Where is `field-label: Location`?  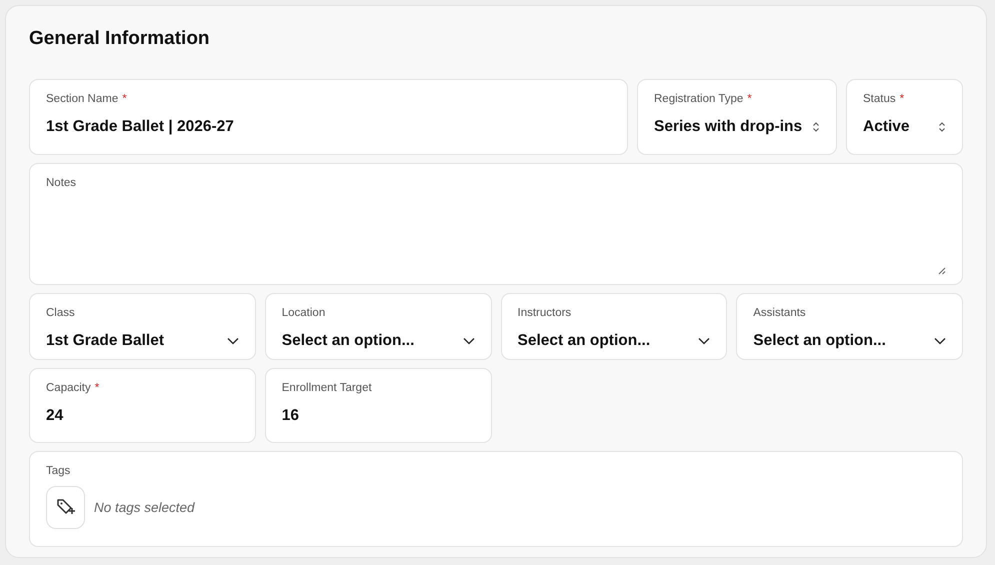
field-label: Location is located at coordinates (304, 313).